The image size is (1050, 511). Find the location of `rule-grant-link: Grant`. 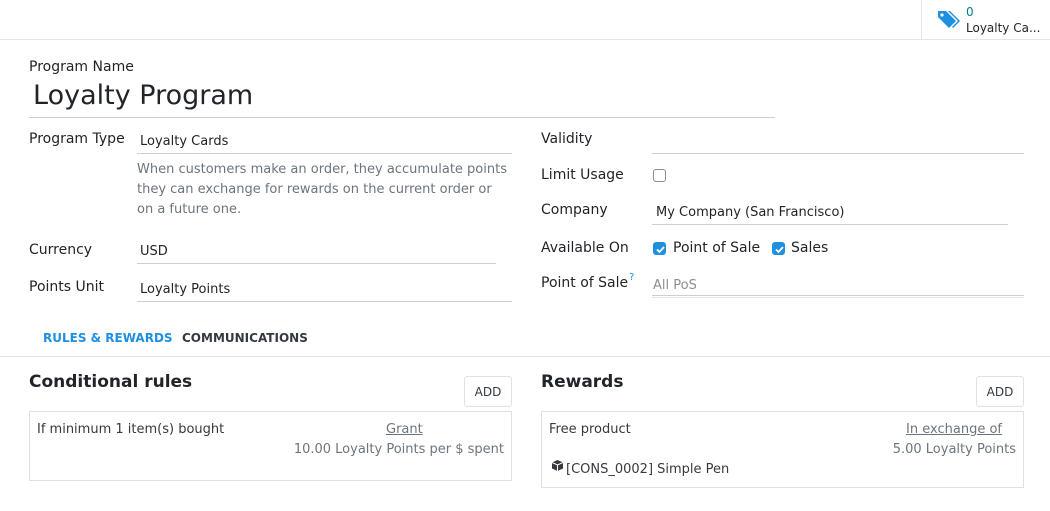

rule-grant-link: Grant is located at coordinates (404, 429).